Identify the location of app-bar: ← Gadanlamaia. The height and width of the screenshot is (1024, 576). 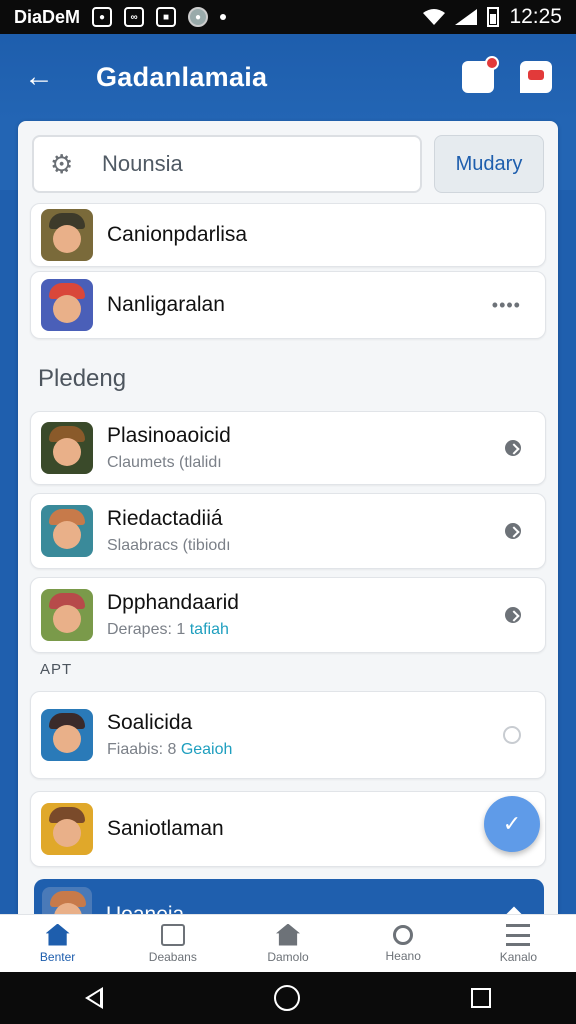
(288, 77).